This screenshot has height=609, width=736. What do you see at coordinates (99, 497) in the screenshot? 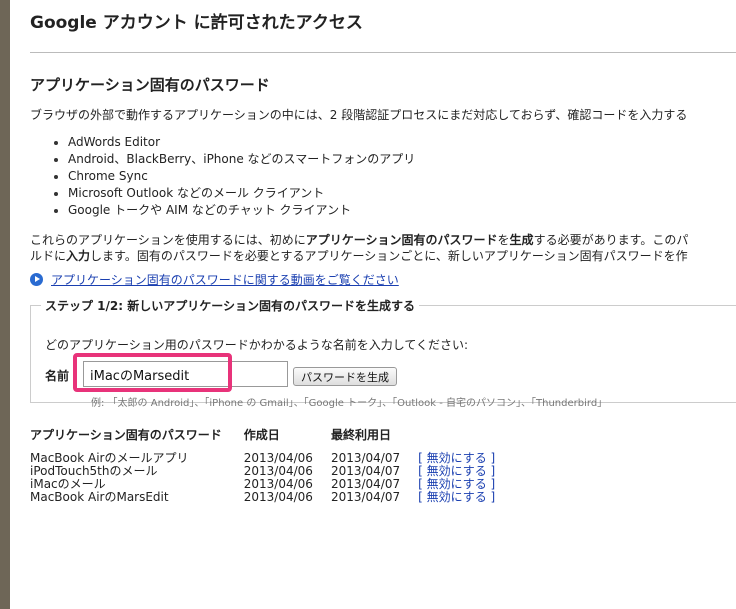
I see `app-name: MacBook AirのMarsEdit` at bounding box center [99, 497].